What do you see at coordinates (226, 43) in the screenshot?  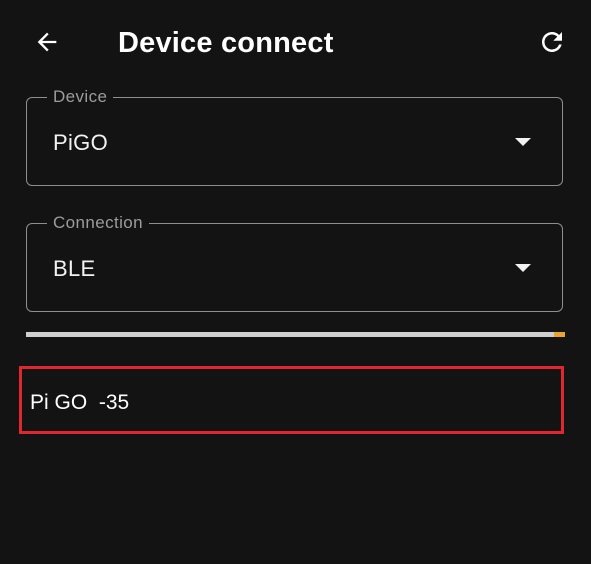 I see `page-title: Device connect` at bounding box center [226, 43].